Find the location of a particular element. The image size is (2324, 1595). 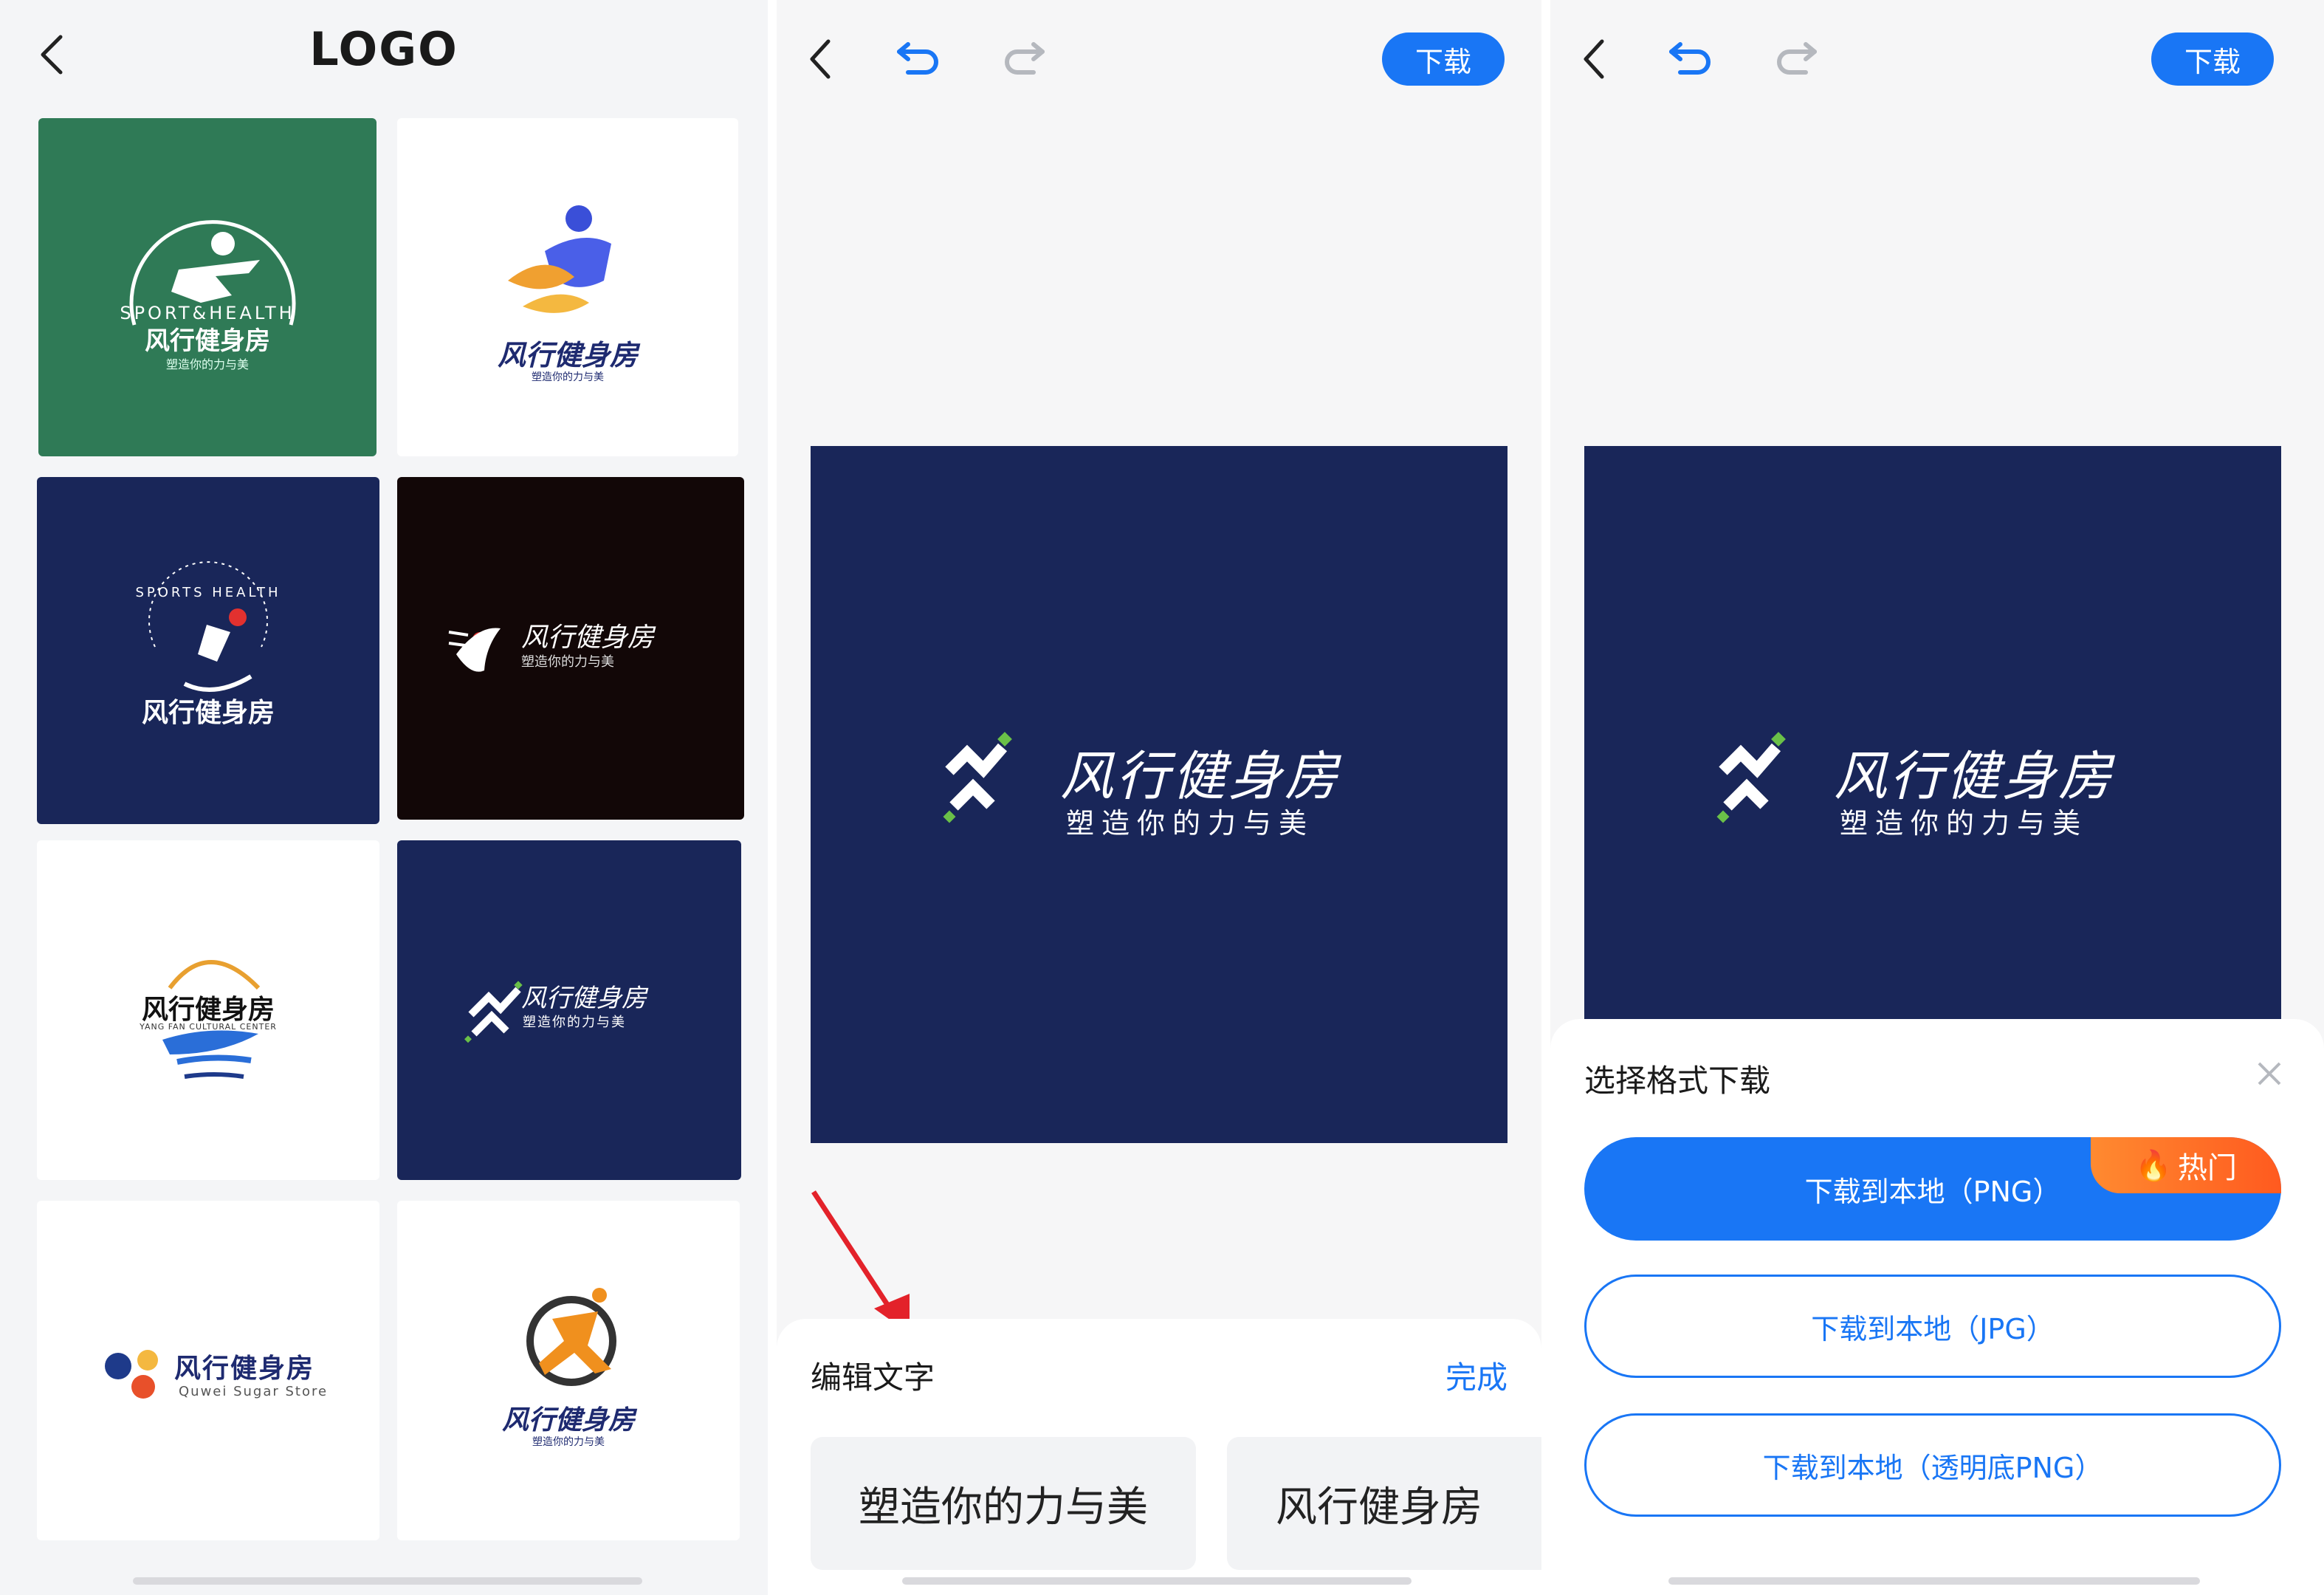

logo-tile-1: SPORT&HEALTH 风行健身房 塑造你的力与美 is located at coordinates (207, 287).